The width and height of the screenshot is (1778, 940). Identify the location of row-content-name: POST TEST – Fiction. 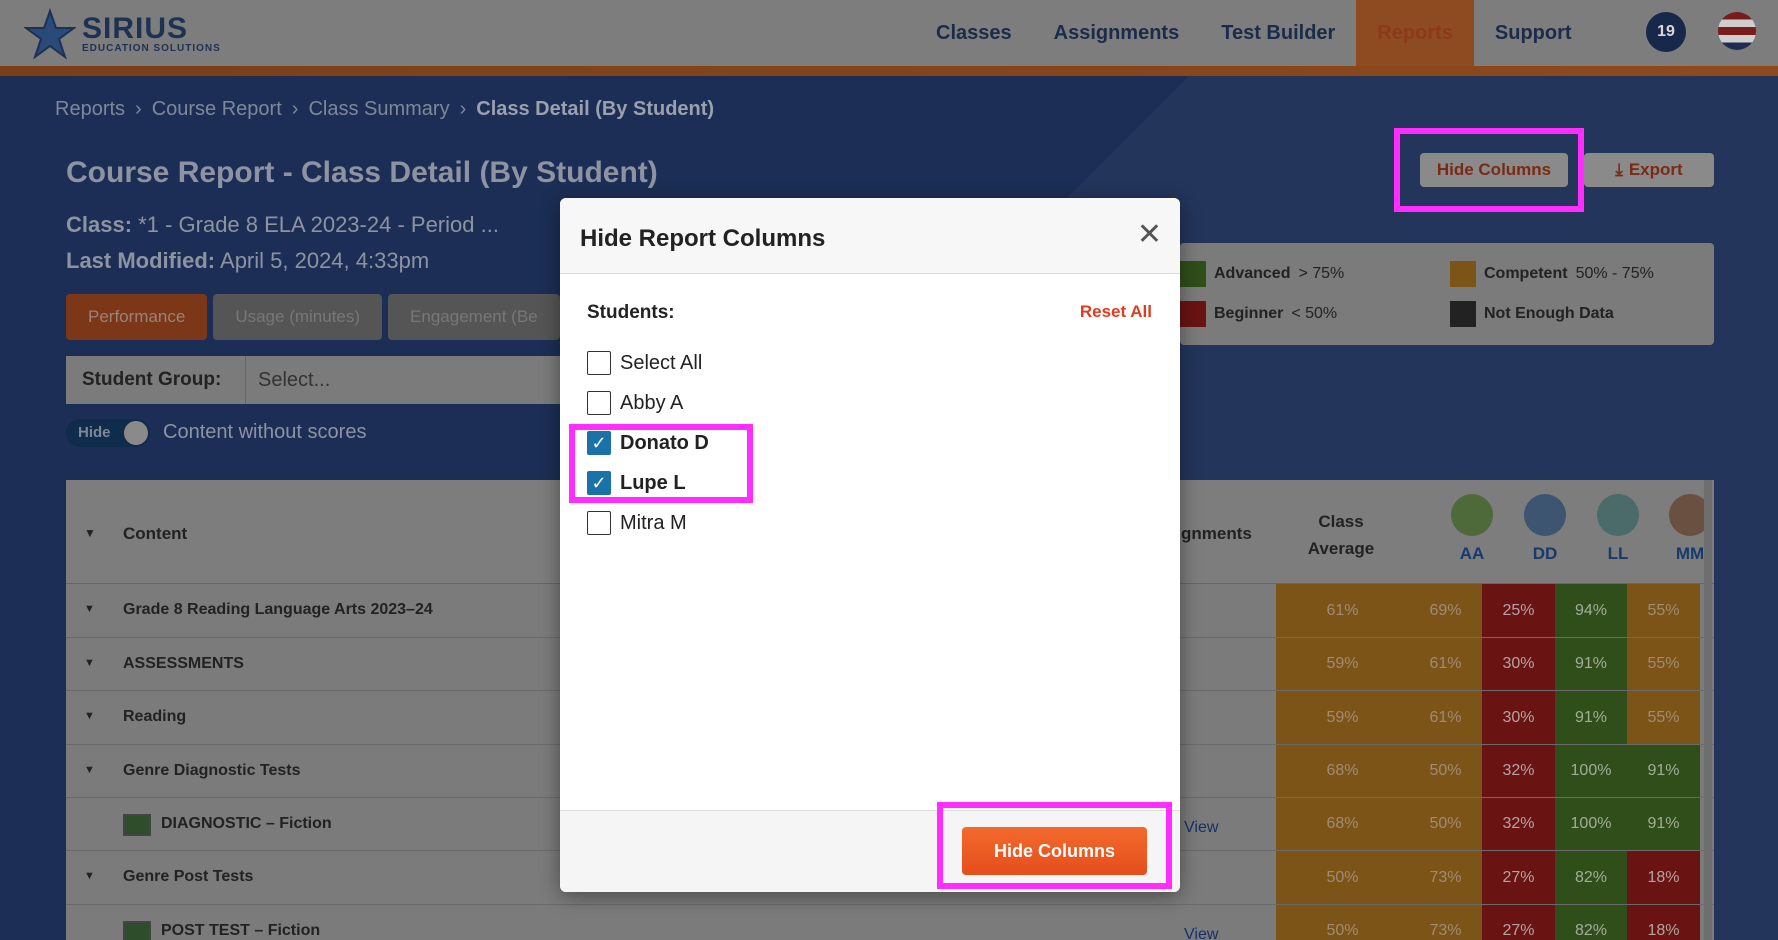
(241, 930).